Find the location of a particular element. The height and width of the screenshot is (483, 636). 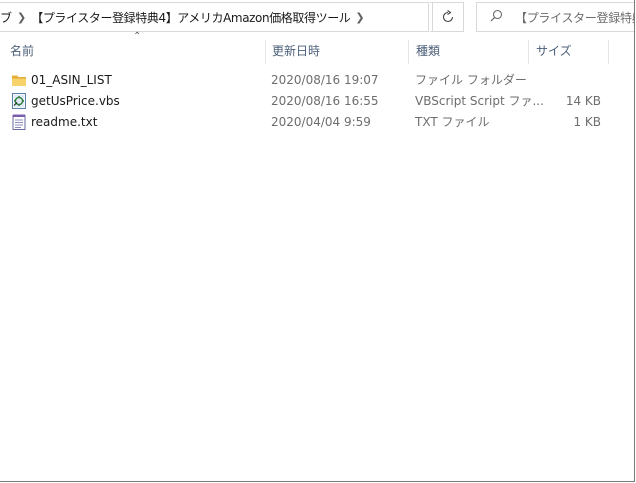

file-modified: 2020/08/16 16:55 is located at coordinates (325, 101).